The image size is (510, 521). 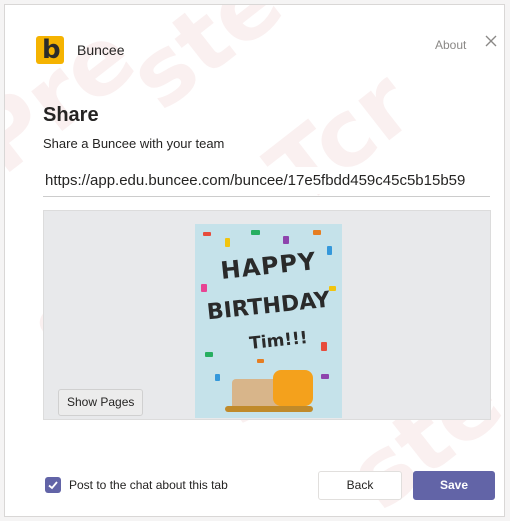 What do you see at coordinates (278, 341) in the screenshot?
I see `card-line-name: Tim!!!` at bounding box center [278, 341].